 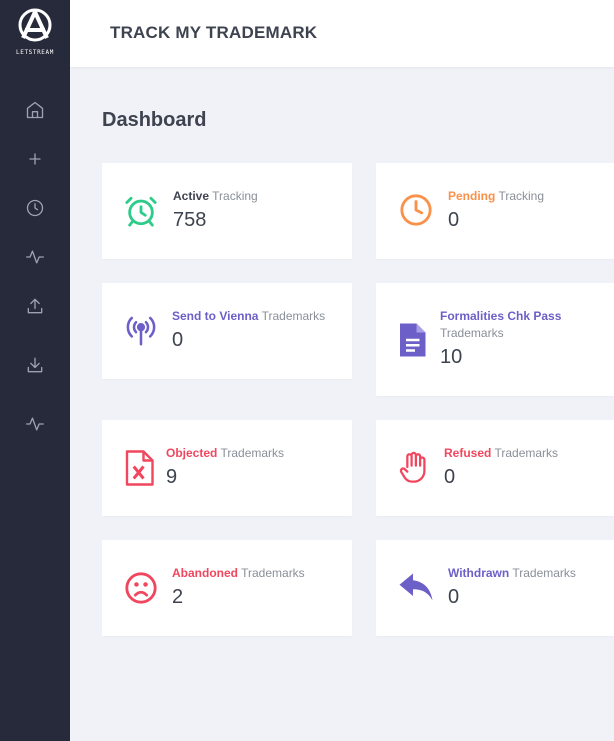 I want to click on card-send-to-vienna: Send to Vienna Trademarks 0, so click(x=227, y=331).